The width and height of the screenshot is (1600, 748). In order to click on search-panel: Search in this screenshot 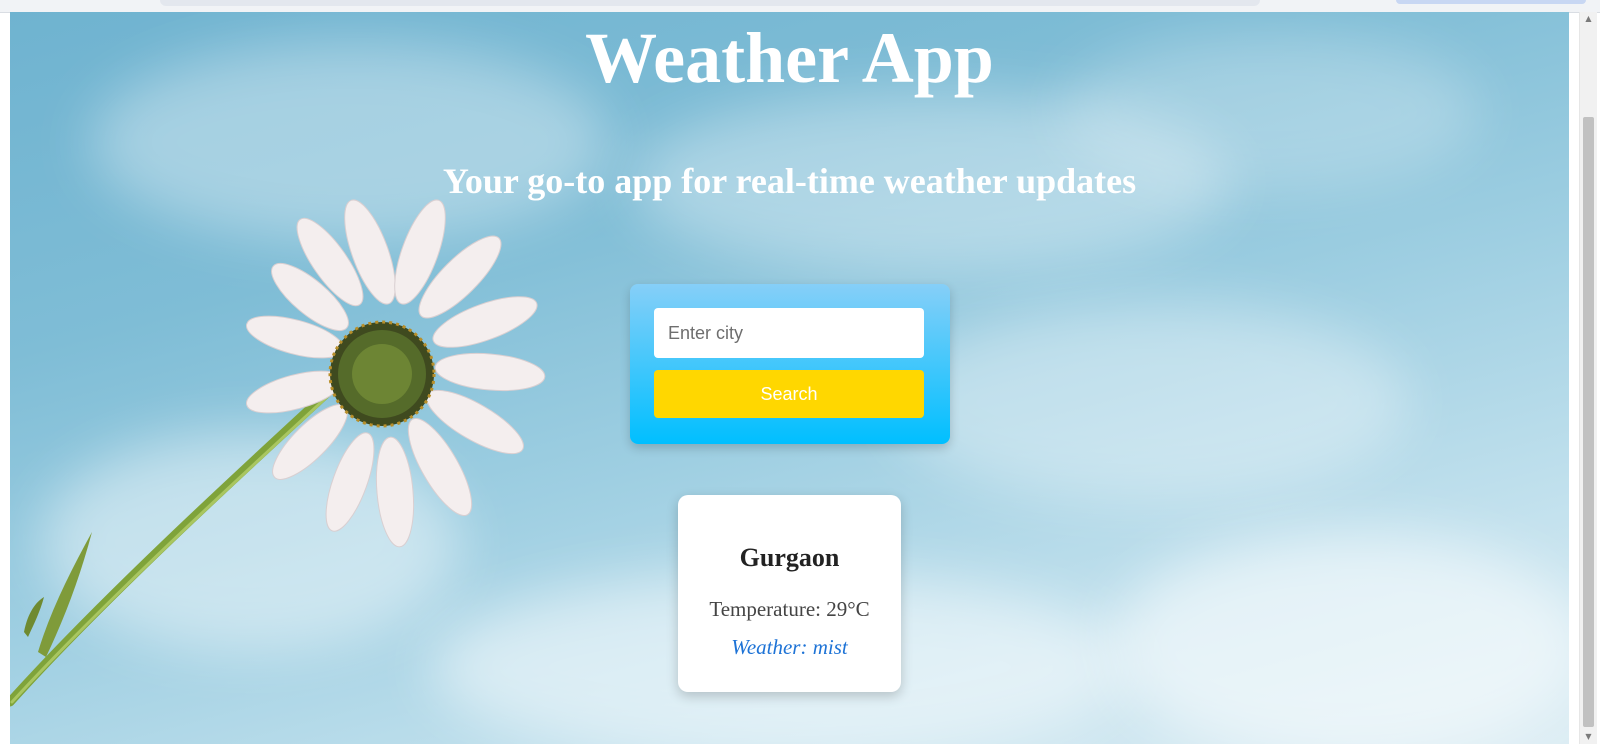, I will do `click(790, 364)`.